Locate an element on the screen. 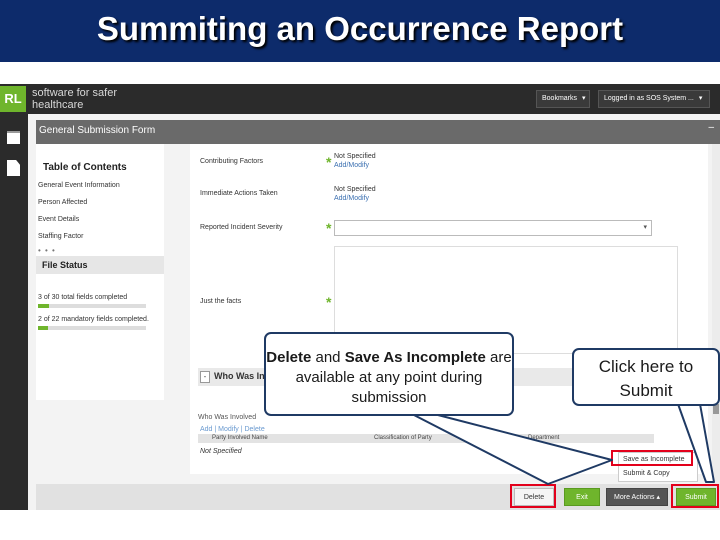 This screenshot has height=540, width=720. callout-bold-delete: Delete is located at coordinates (289, 357).